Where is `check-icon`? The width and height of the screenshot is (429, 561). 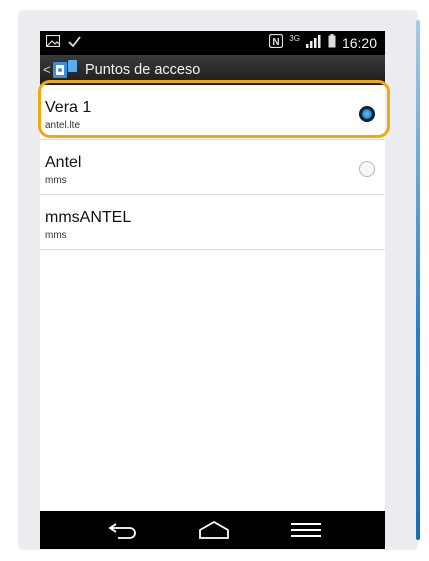
check-icon is located at coordinates (74, 42).